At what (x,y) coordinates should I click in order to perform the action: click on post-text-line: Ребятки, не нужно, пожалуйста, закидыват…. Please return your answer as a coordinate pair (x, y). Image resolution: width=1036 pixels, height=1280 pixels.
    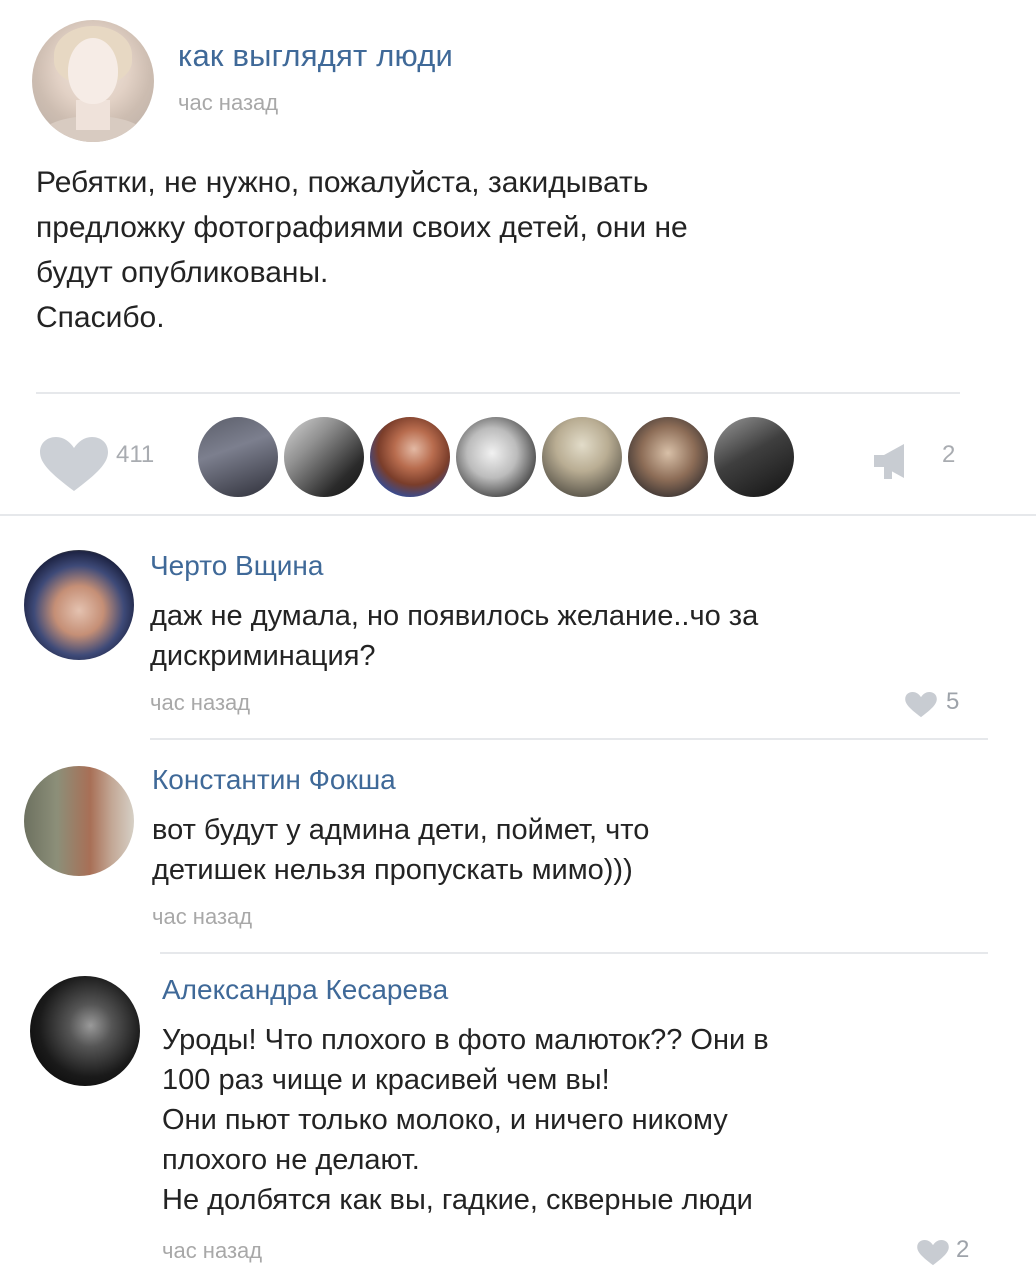
    Looking at the image, I should click on (342, 182).